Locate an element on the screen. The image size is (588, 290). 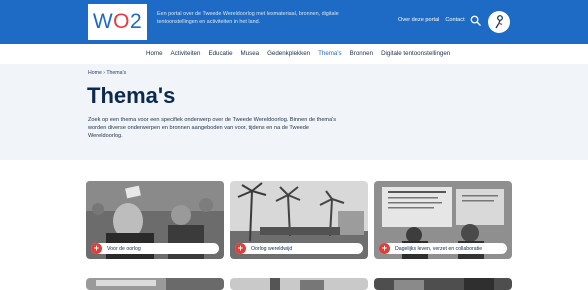
photo-ruins is located at coordinates (299, 284).